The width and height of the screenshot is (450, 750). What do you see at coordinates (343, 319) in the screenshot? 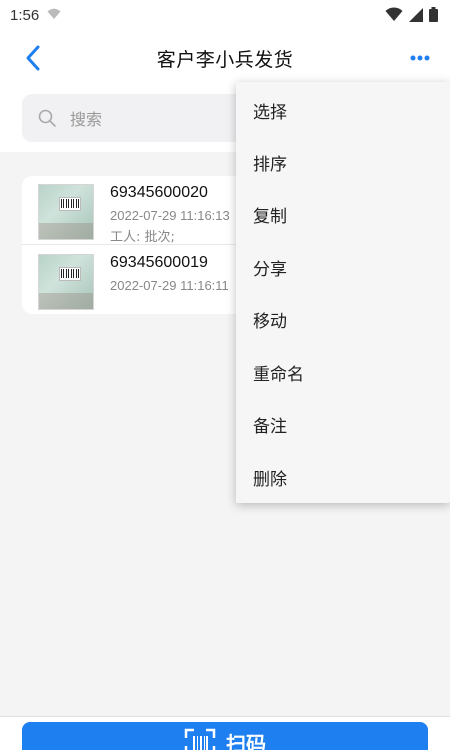
I see `menu-item-move: 移动` at bounding box center [343, 319].